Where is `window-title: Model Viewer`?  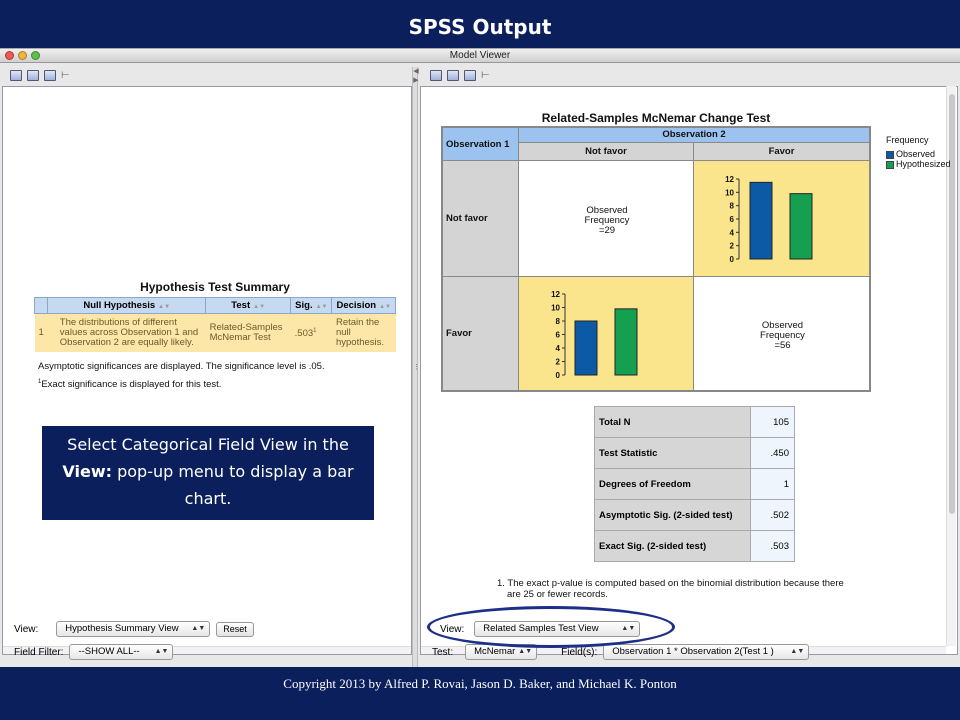
window-title: Model Viewer is located at coordinates (480, 55).